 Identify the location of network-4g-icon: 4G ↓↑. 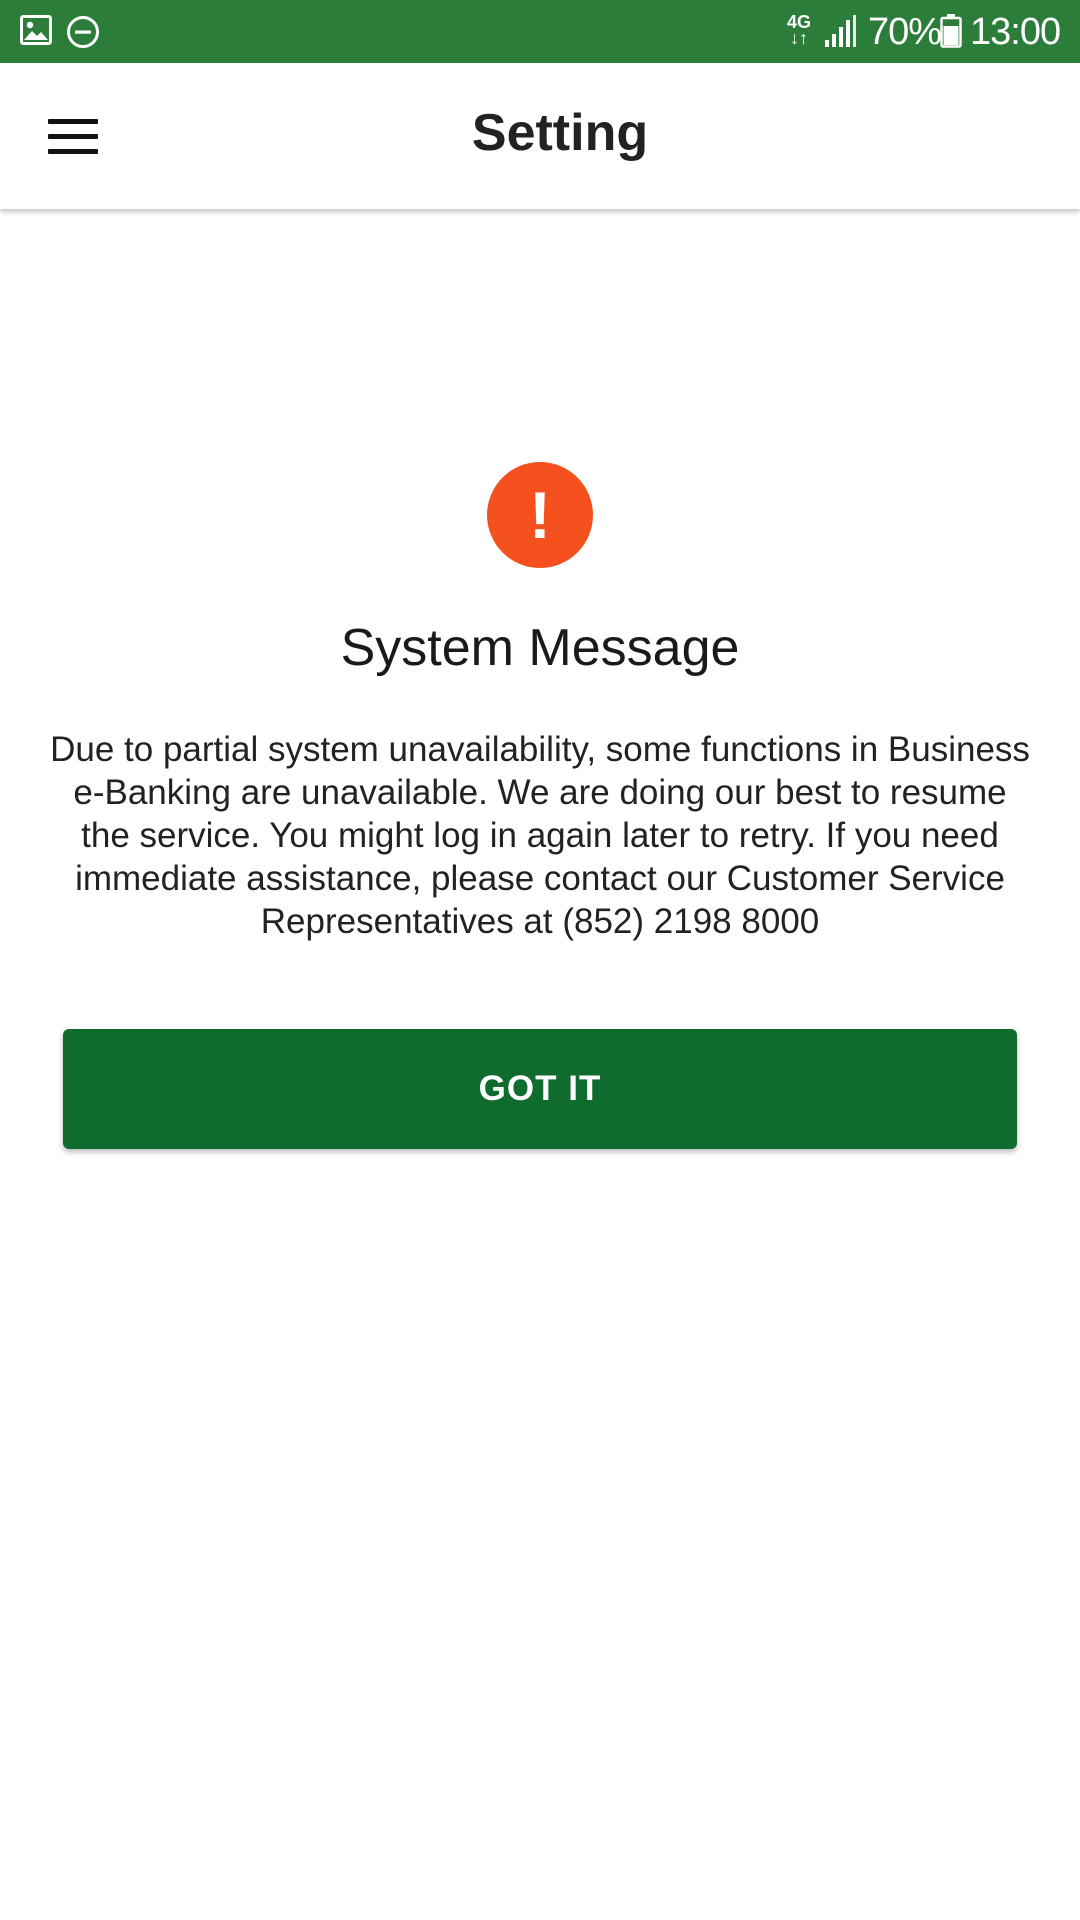
(798, 30).